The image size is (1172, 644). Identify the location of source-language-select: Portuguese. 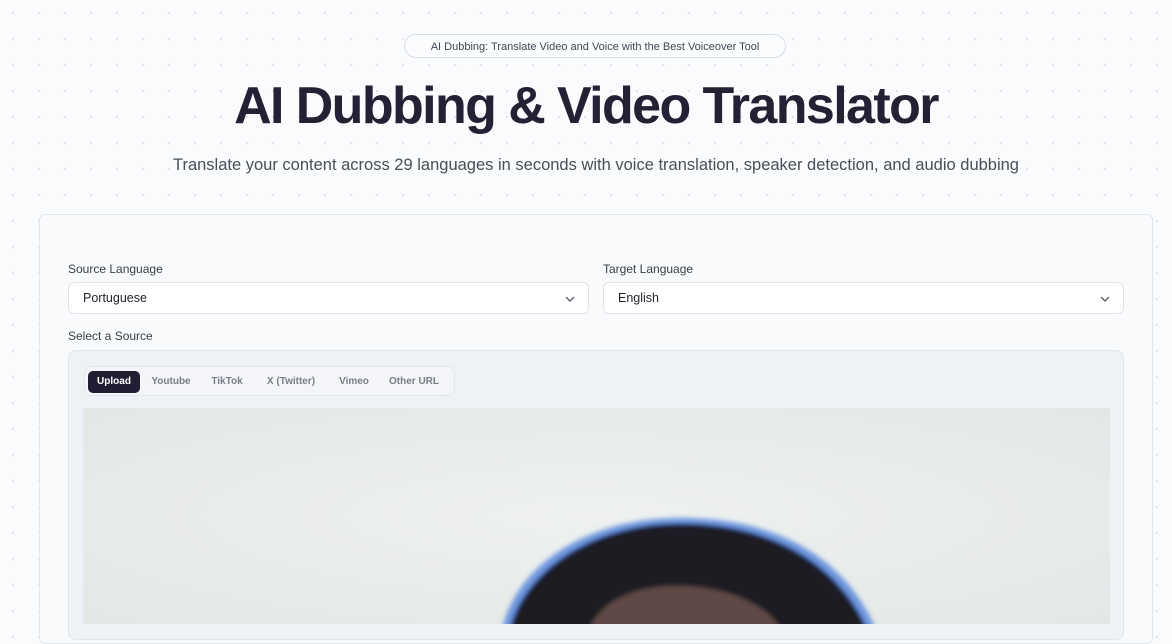
(328, 298).